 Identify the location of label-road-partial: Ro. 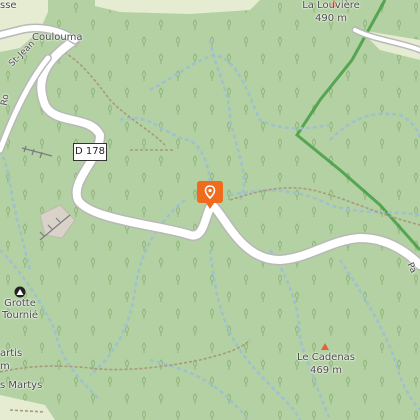
(6, 100).